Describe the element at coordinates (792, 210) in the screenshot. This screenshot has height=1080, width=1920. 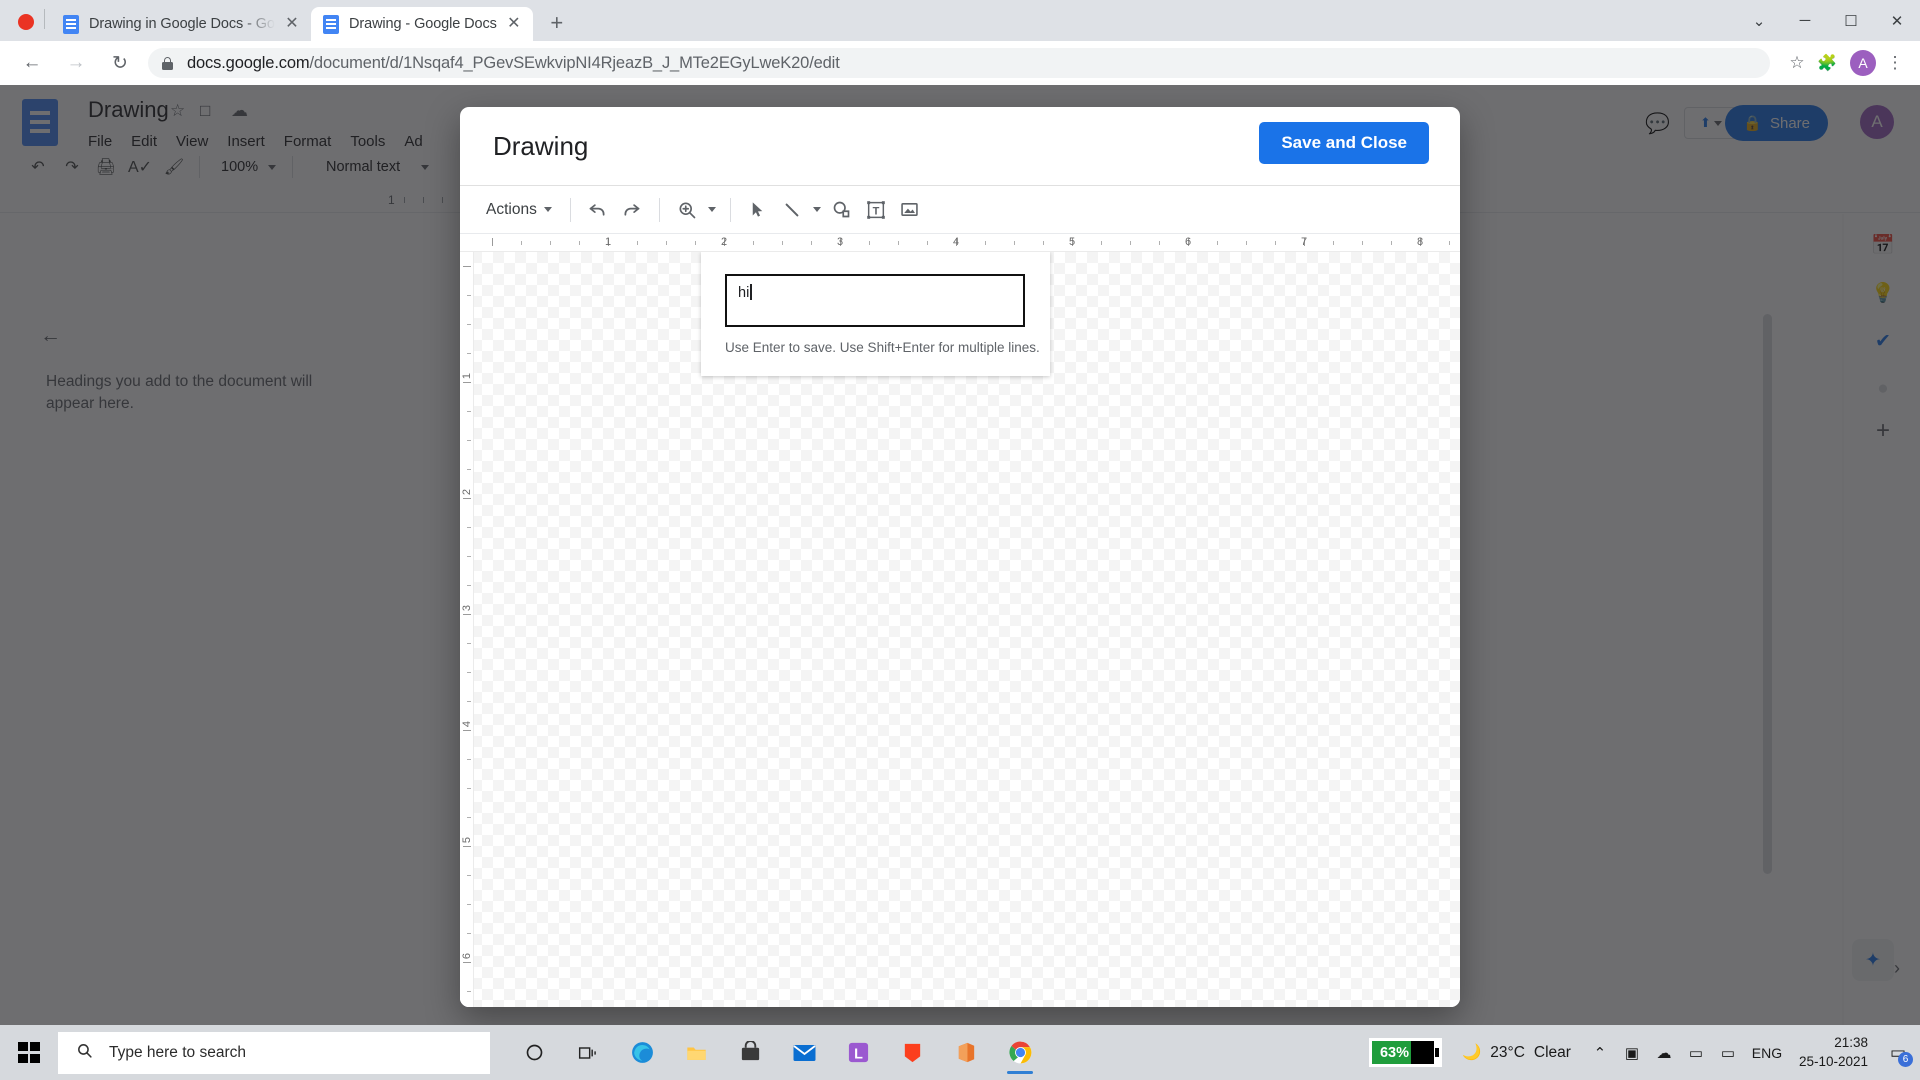
I see `line-icon` at that location.